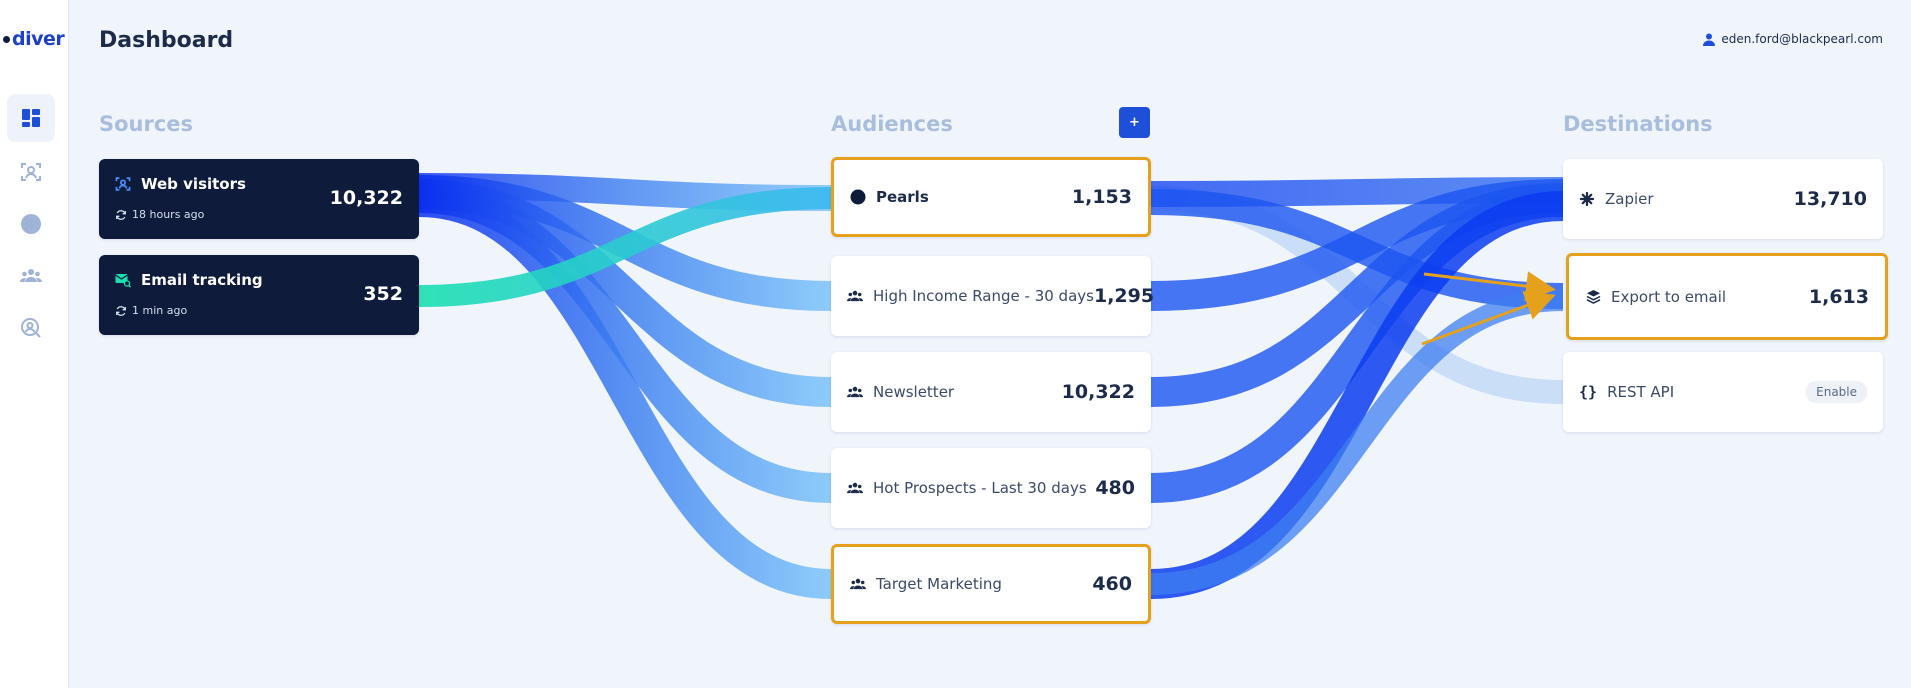 Image resolution: width=1911 pixels, height=688 pixels. Describe the element at coordinates (914, 392) in the screenshot. I see `audience-name: Newsletter` at that location.